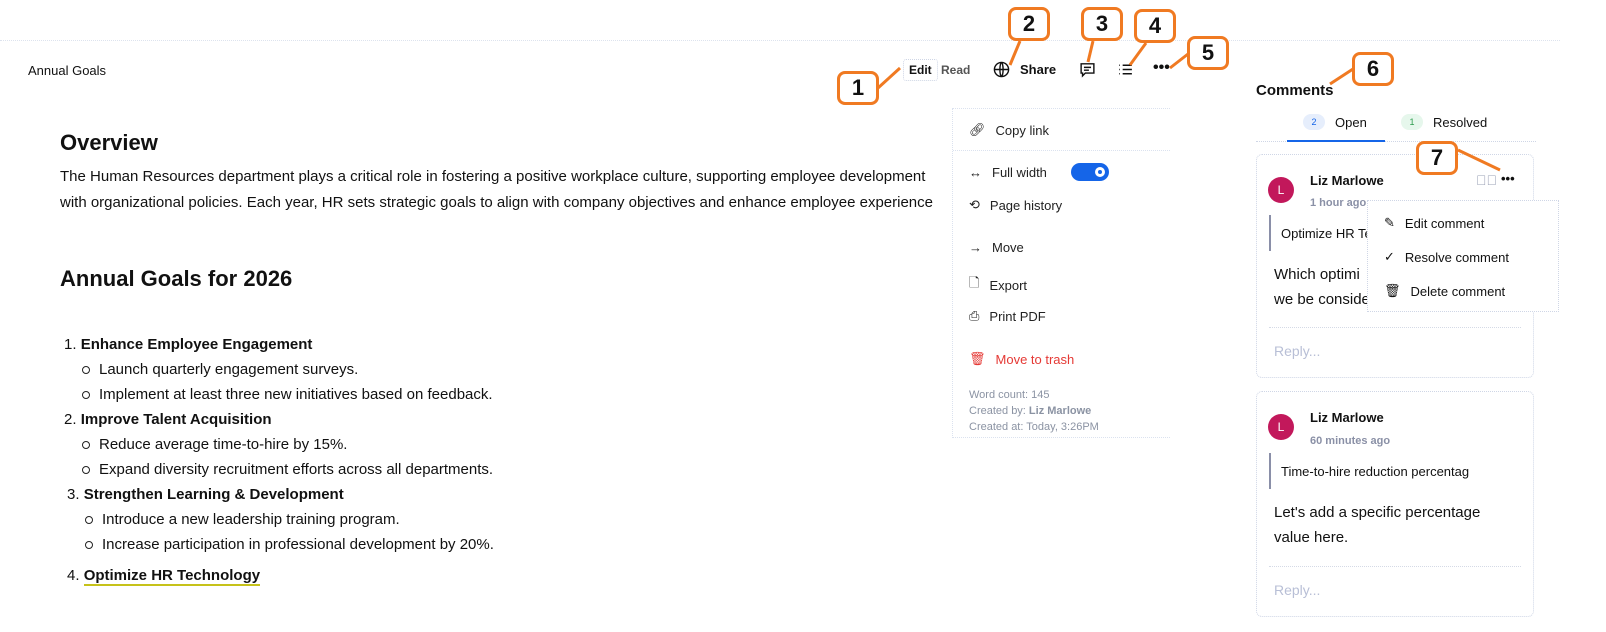 The width and height of the screenshot is (1606, 632). Describe the element at coordinates (1188, 106) in the screenshot. I see `callout-leader-lines` at that location.